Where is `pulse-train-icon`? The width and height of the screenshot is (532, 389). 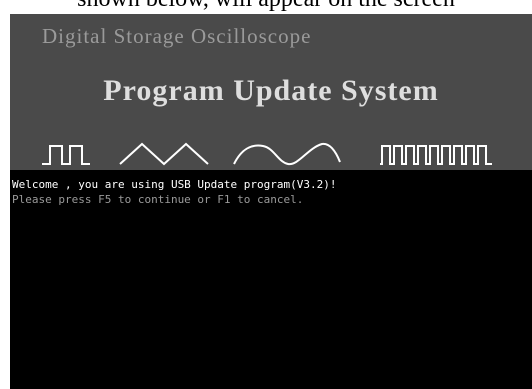
pulse-train-icon is located at coordinates (436, 155).